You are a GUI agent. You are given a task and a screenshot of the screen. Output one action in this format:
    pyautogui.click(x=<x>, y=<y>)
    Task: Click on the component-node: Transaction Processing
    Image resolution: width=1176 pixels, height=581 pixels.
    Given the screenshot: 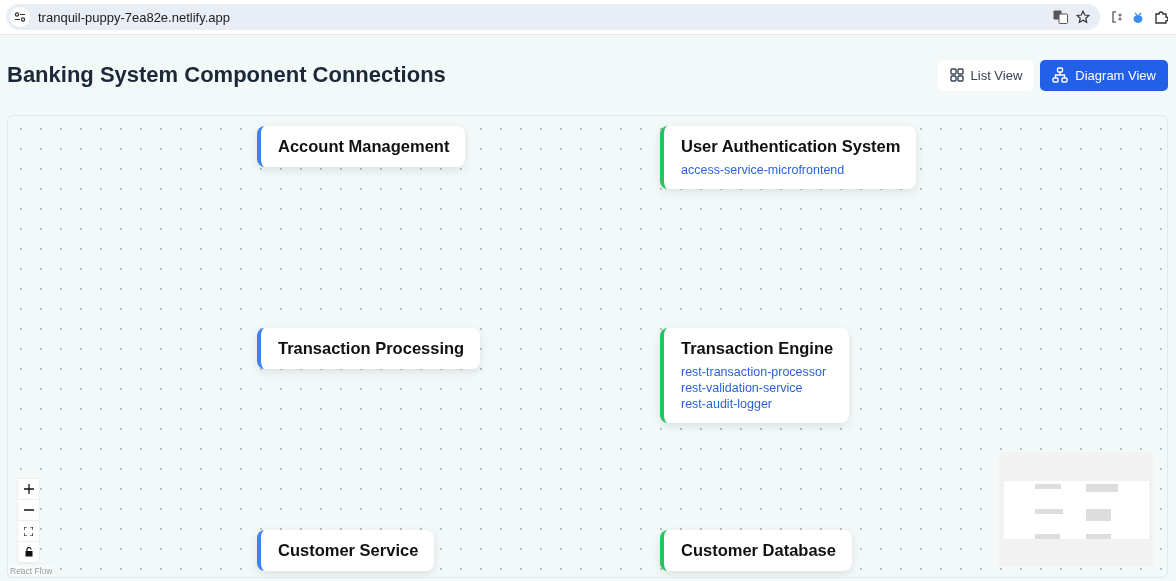 What is the action you would take?
    pyautogui.click(x=369, y=348)
    